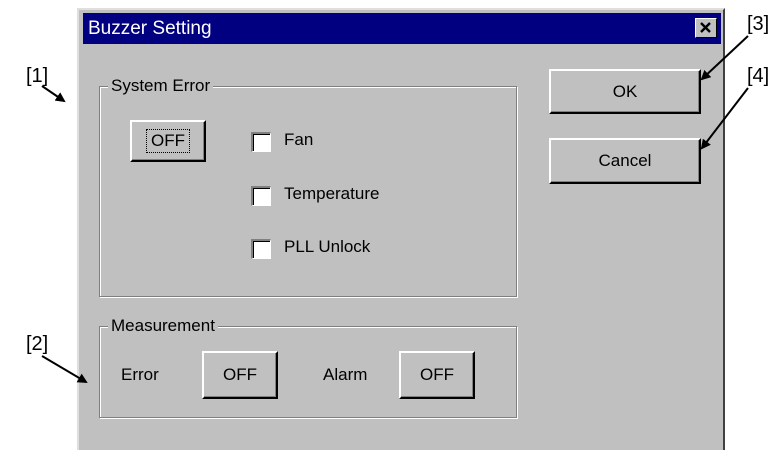 This screenshot has width=779, height=450. What do you see at coordinates (150, 28) in the screenshot?
I see `dialog-title: Buzzer Setting` at bounding box center [150, 28].